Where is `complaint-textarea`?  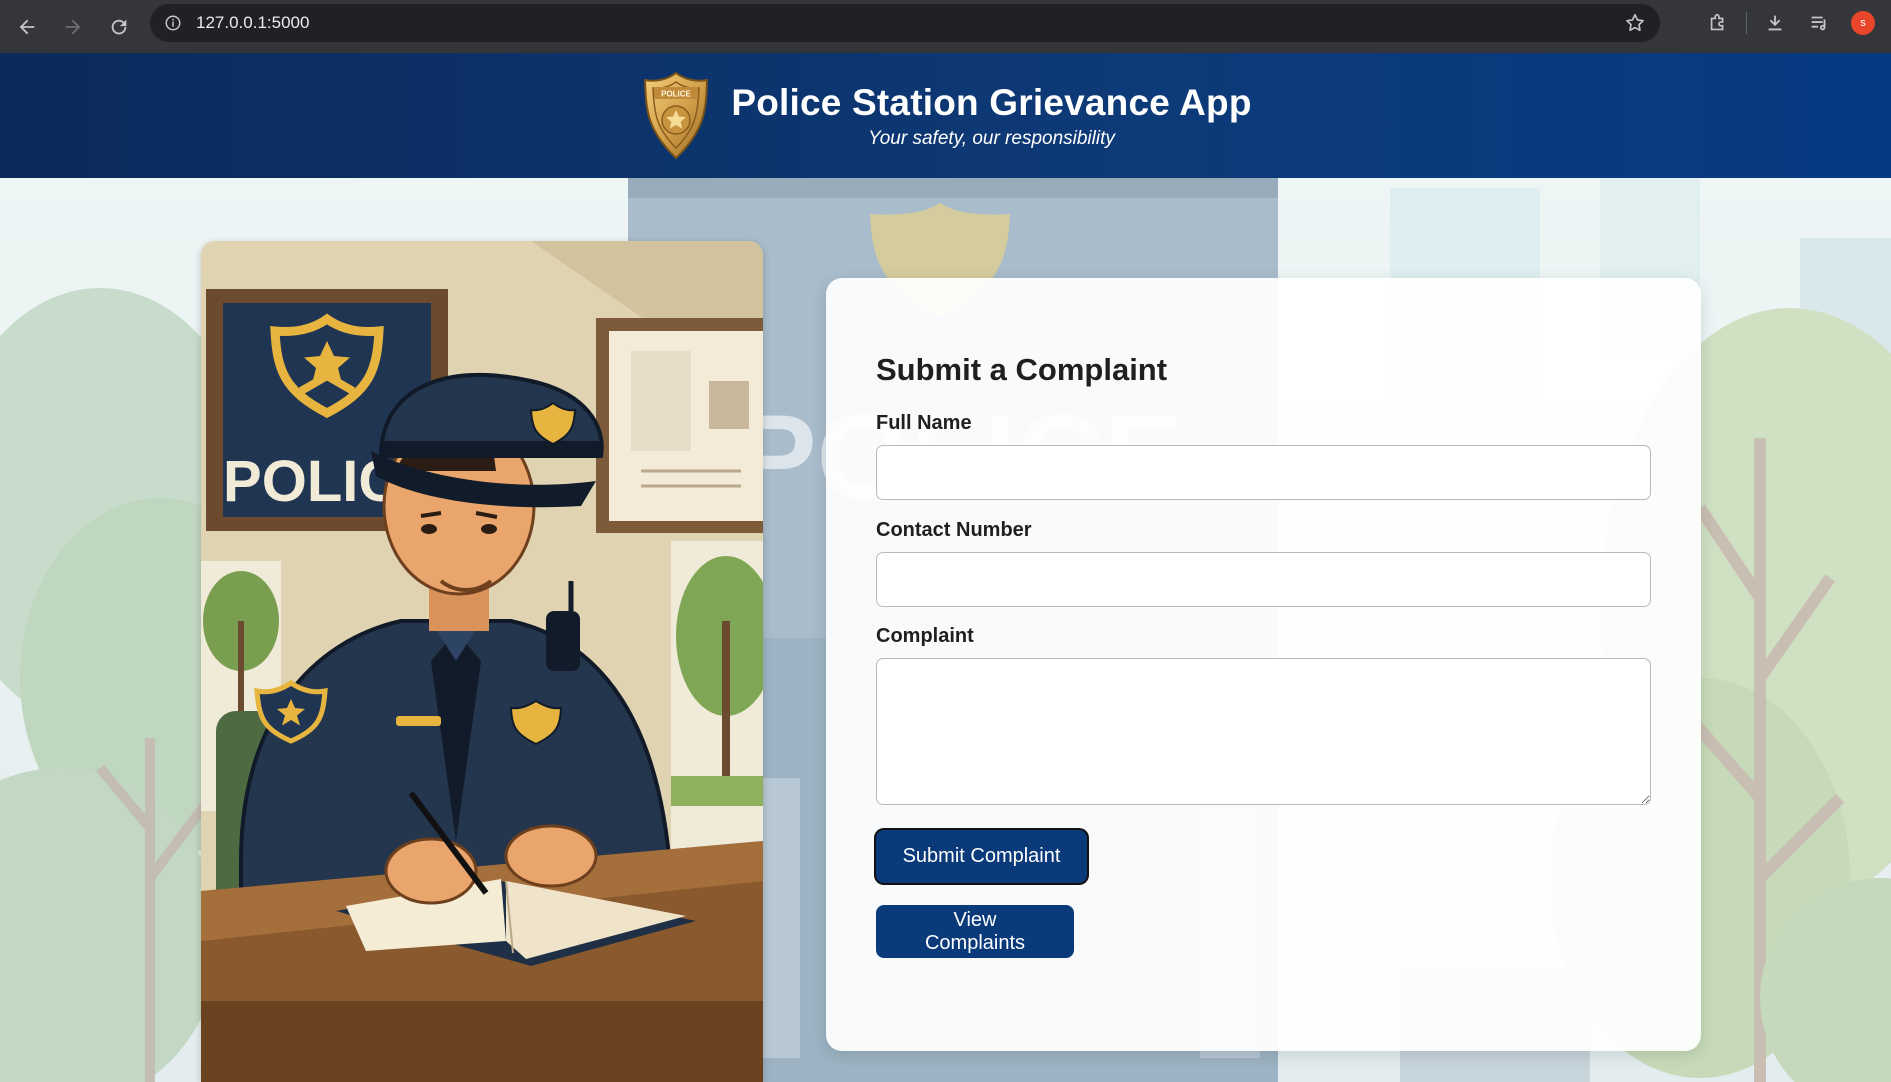
complaint-textarea is located at coordinates (1263, 731).